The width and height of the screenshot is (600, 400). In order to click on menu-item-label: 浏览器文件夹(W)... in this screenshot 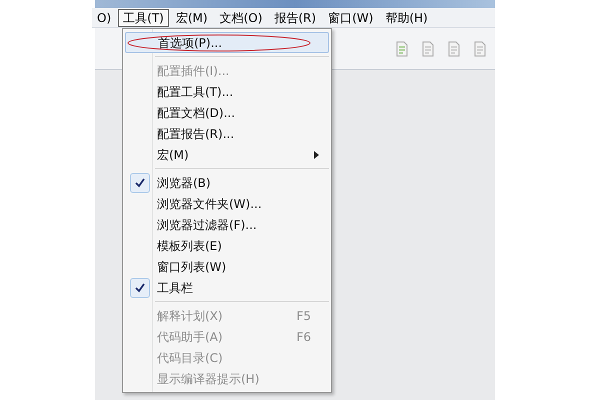, I will do `click(209, 204)`.